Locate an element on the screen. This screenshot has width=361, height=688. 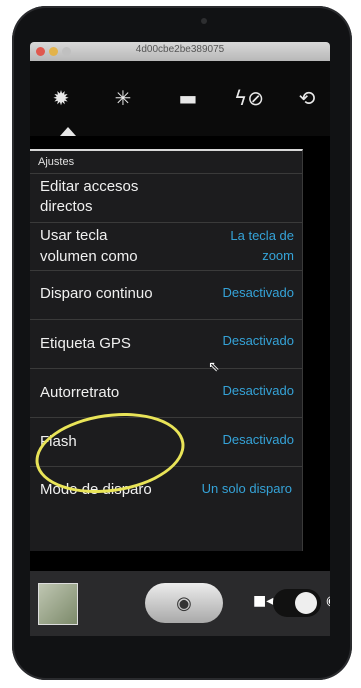
setting-label: volumen como is located at coordinates (89, 256).